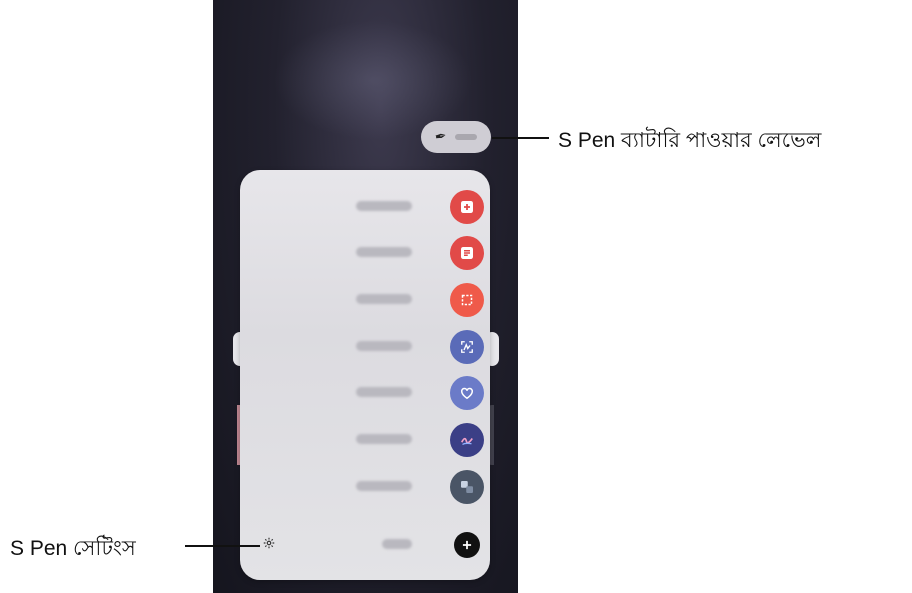  I want to click on menu-item-create-note, so click(365, 207).